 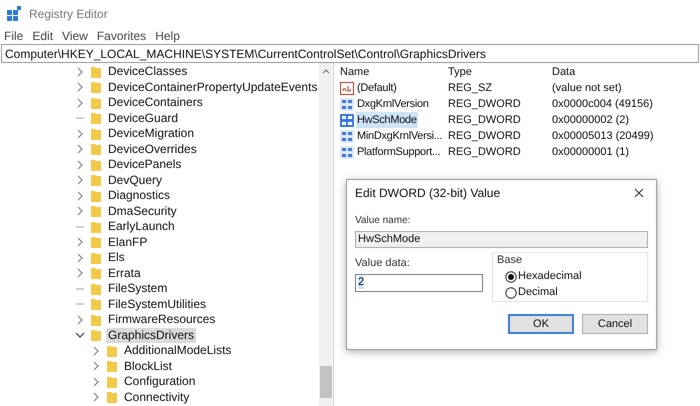 What do you see at coordinates (541, 324) in the screenshot?
I see `ok-button: OK` at bounding box center [541, 324].